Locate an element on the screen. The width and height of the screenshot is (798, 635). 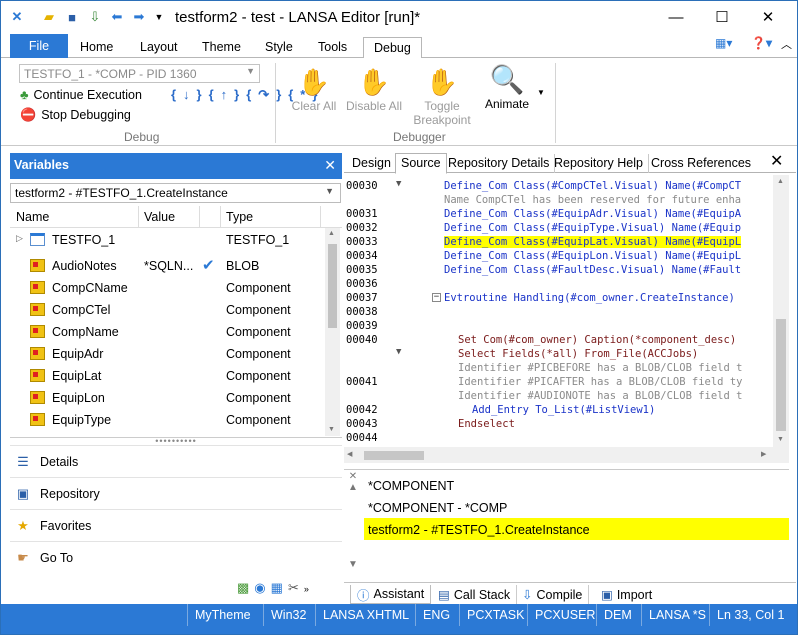
tab-compile: ⇩ Compile is located at coordinates (553, 594).